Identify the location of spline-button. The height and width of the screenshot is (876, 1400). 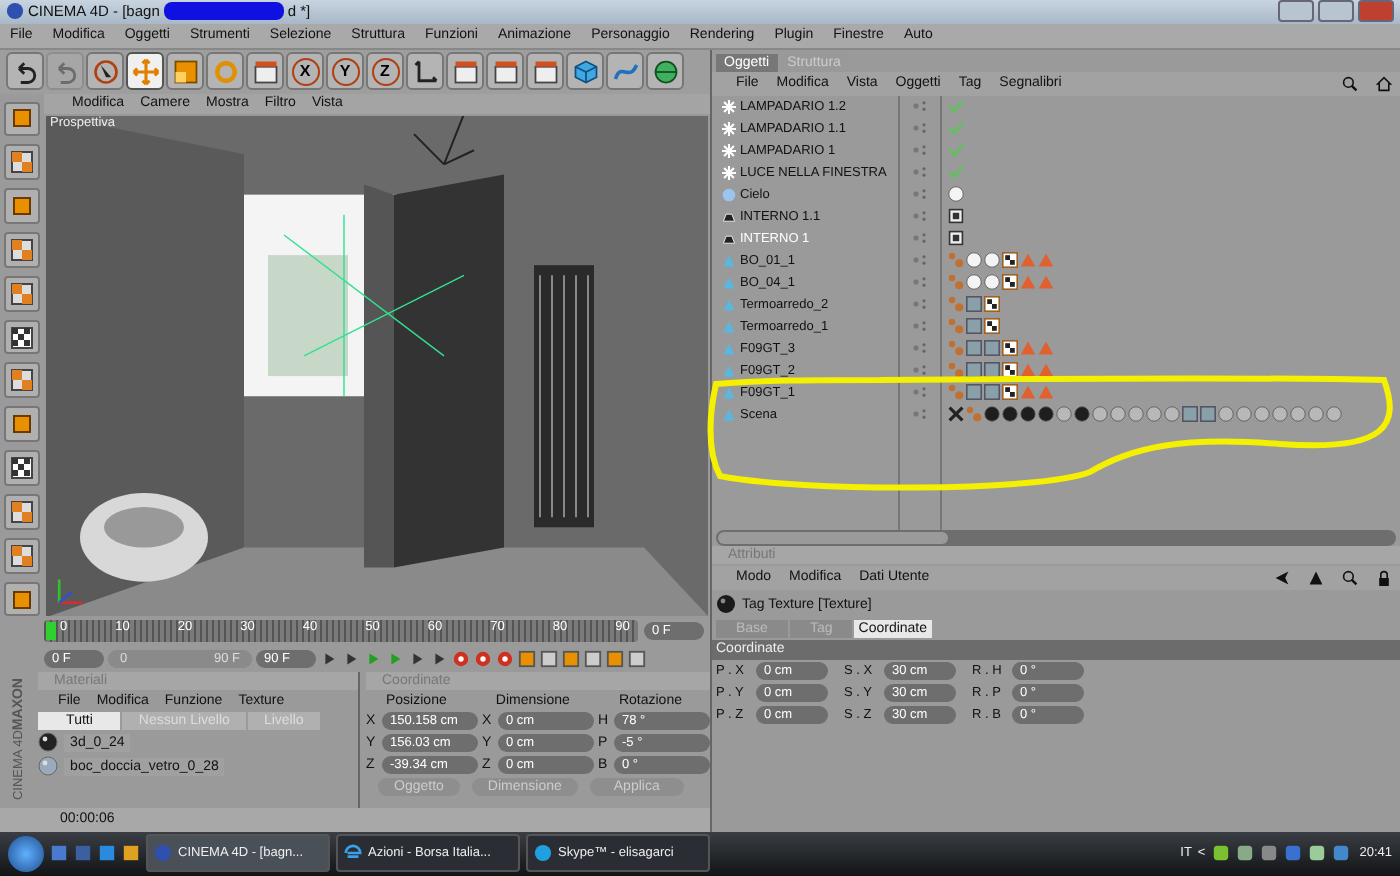
(625, 71).